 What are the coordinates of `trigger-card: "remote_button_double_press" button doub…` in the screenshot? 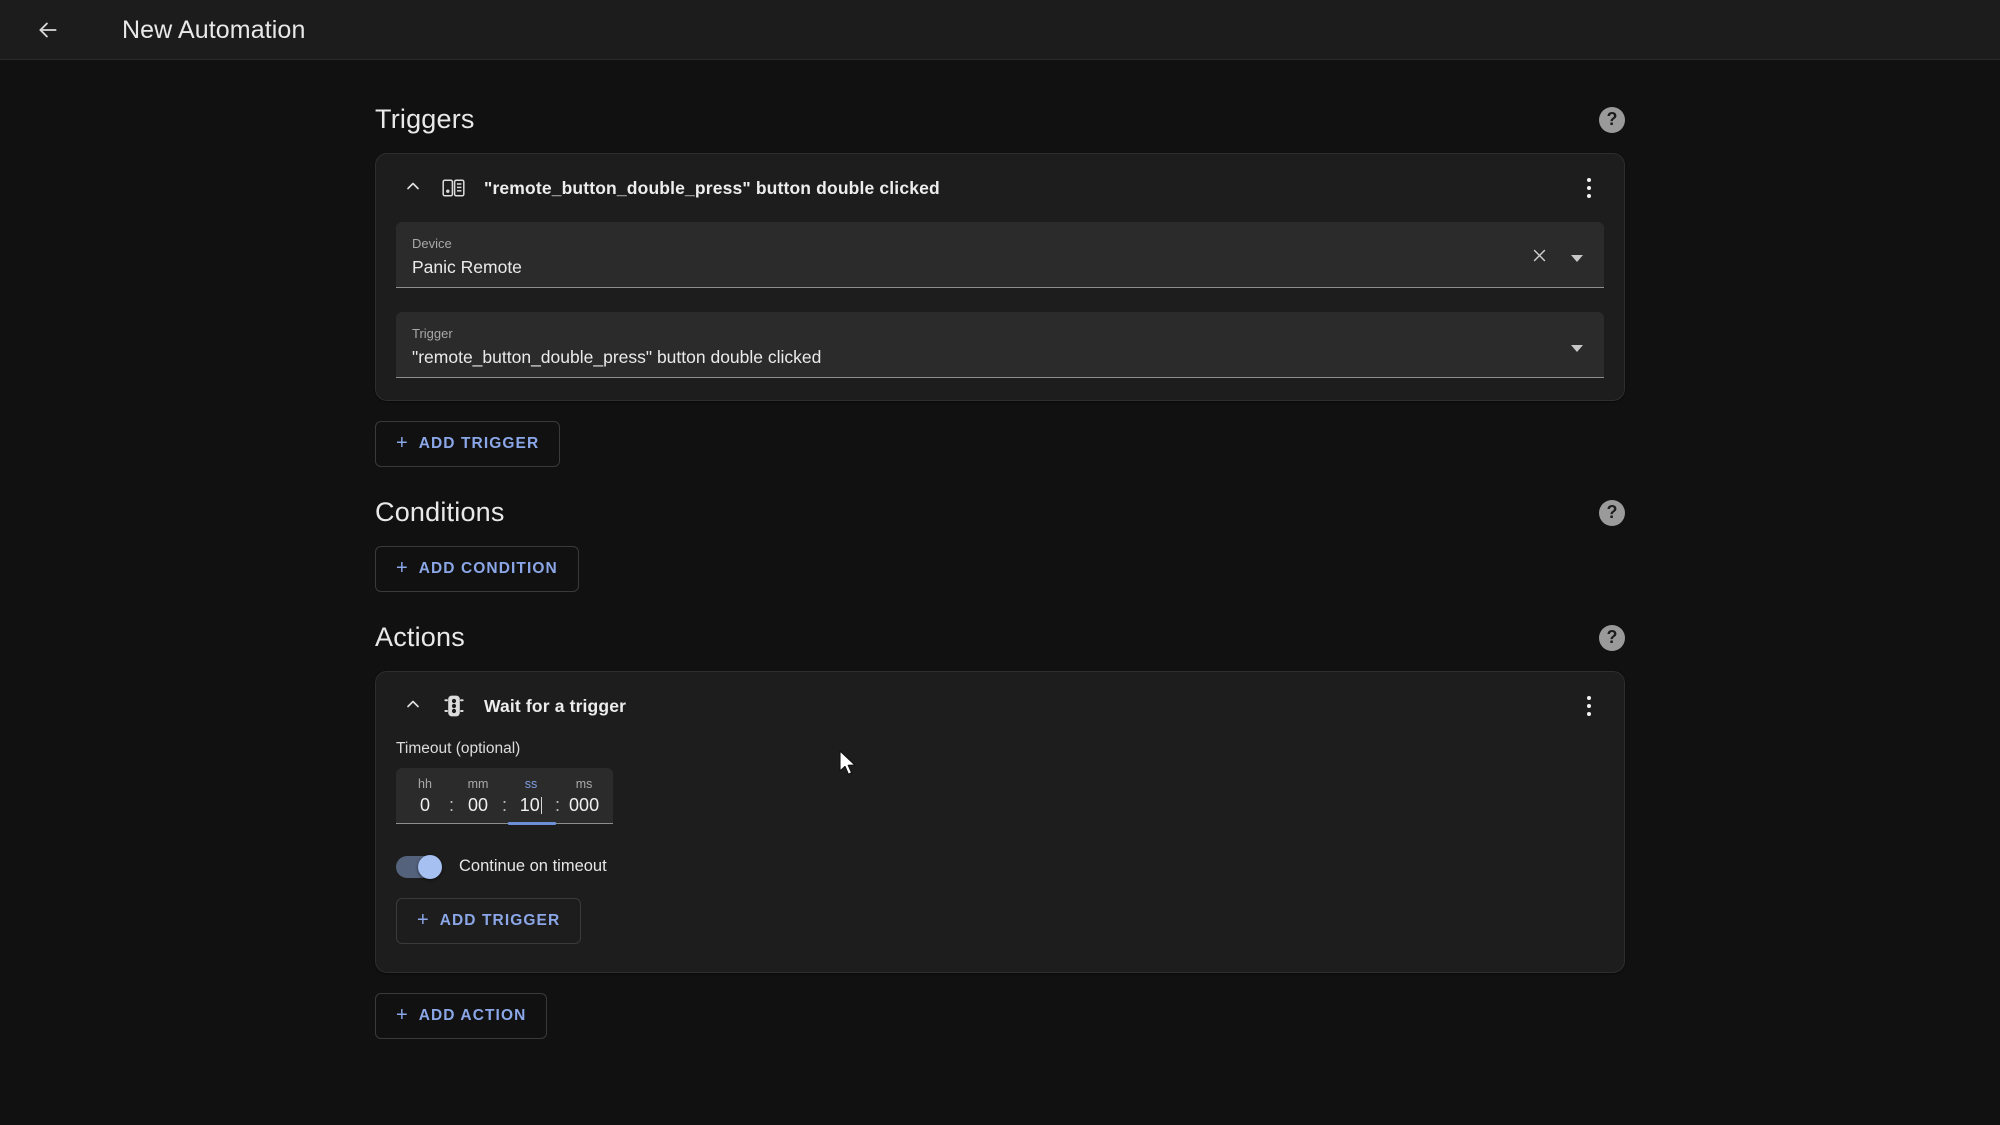 It's located at (1000, 277).